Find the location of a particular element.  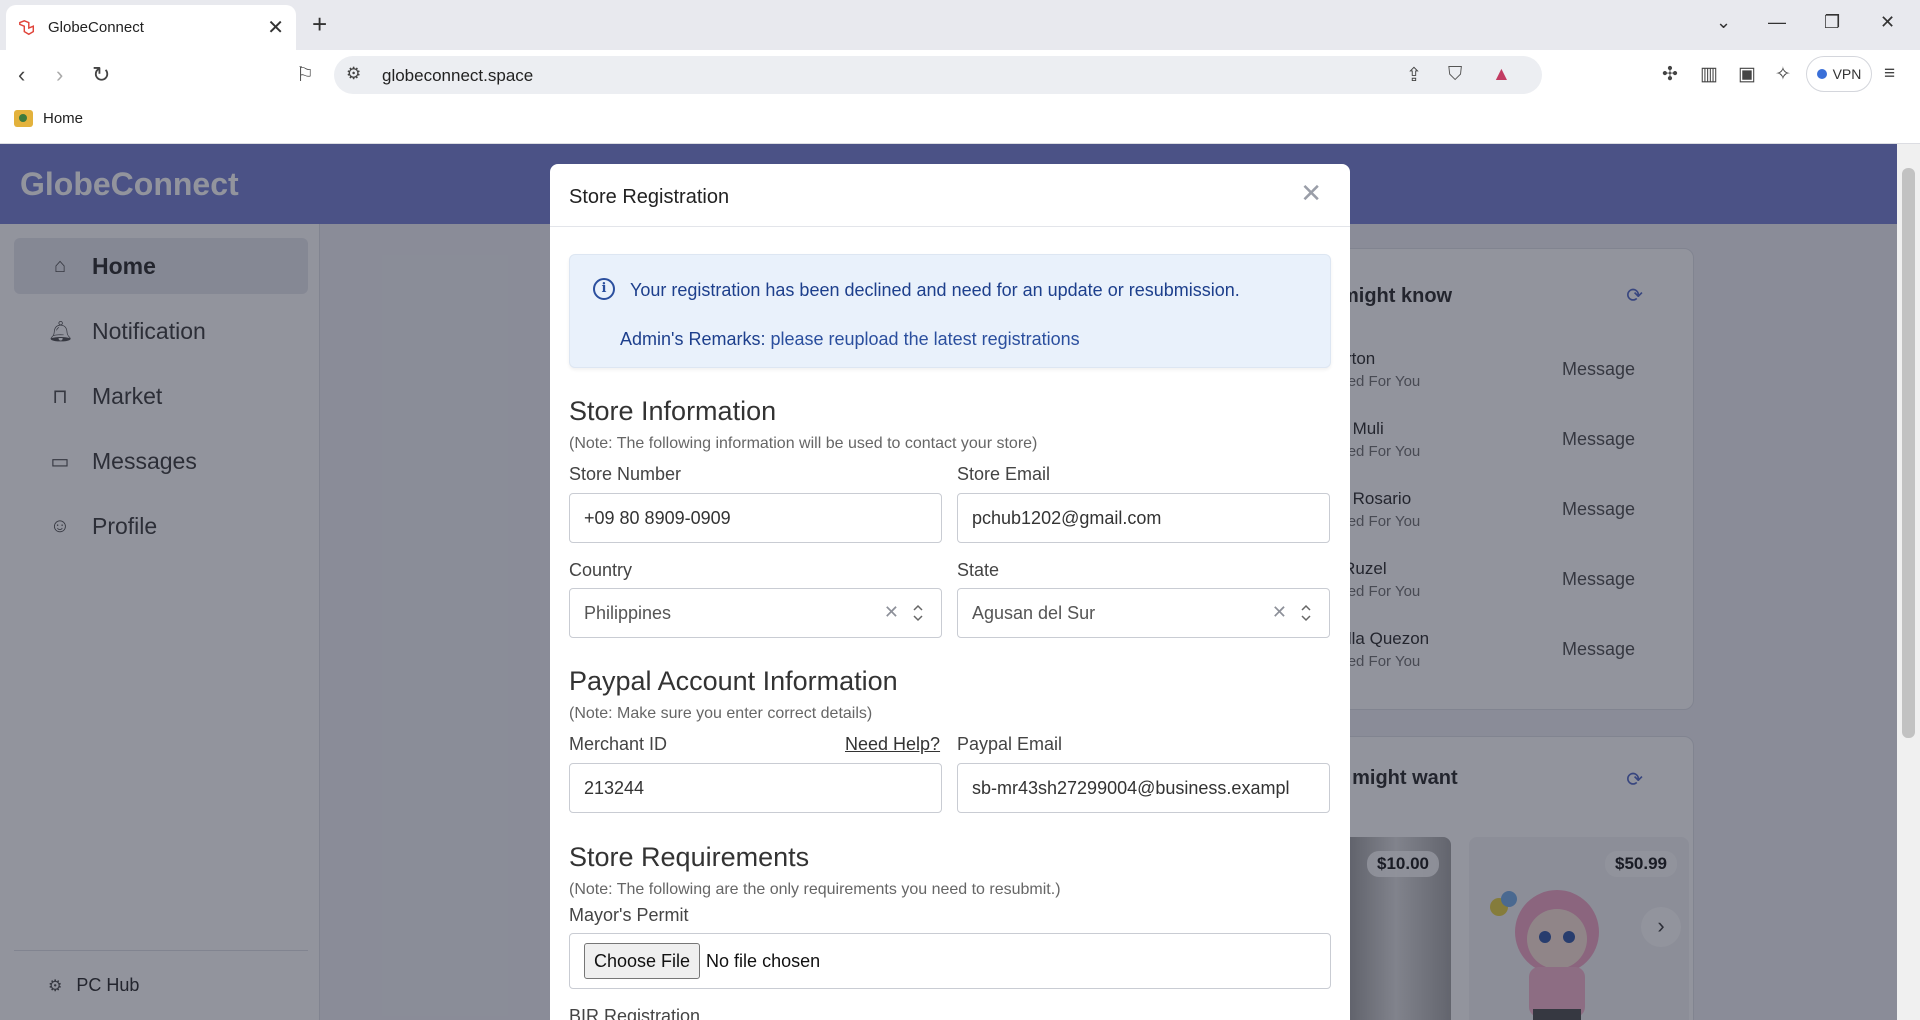

country-select: Philippines ✕ is located at coordinates (755, 613).